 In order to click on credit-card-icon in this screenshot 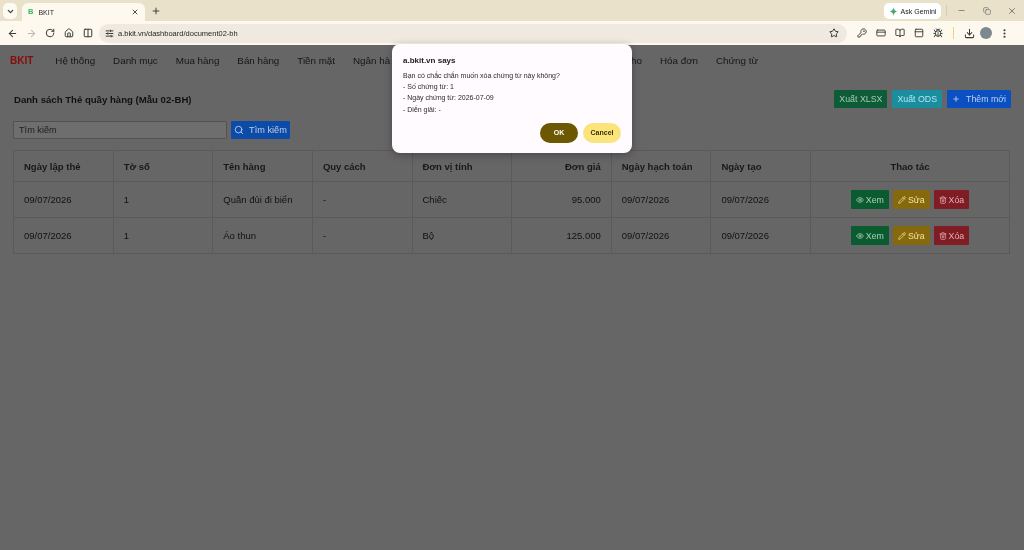, I will do `click(881, 33)`.